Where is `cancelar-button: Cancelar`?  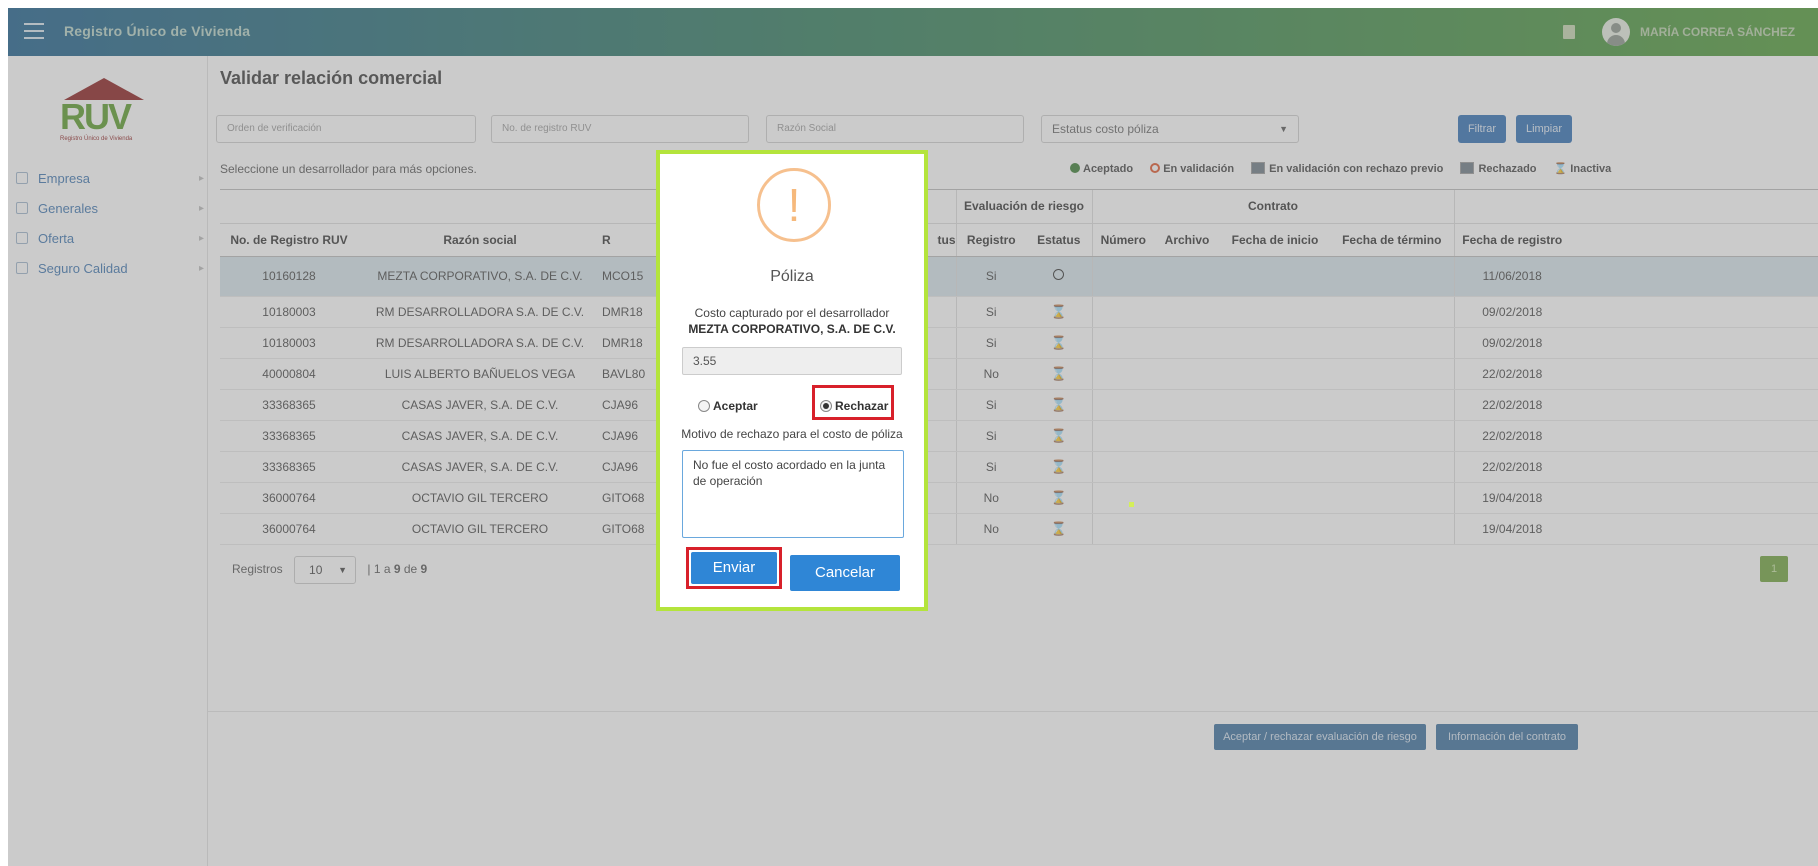
cancelar-button: Cancelar is located at coordinates (845, 573).